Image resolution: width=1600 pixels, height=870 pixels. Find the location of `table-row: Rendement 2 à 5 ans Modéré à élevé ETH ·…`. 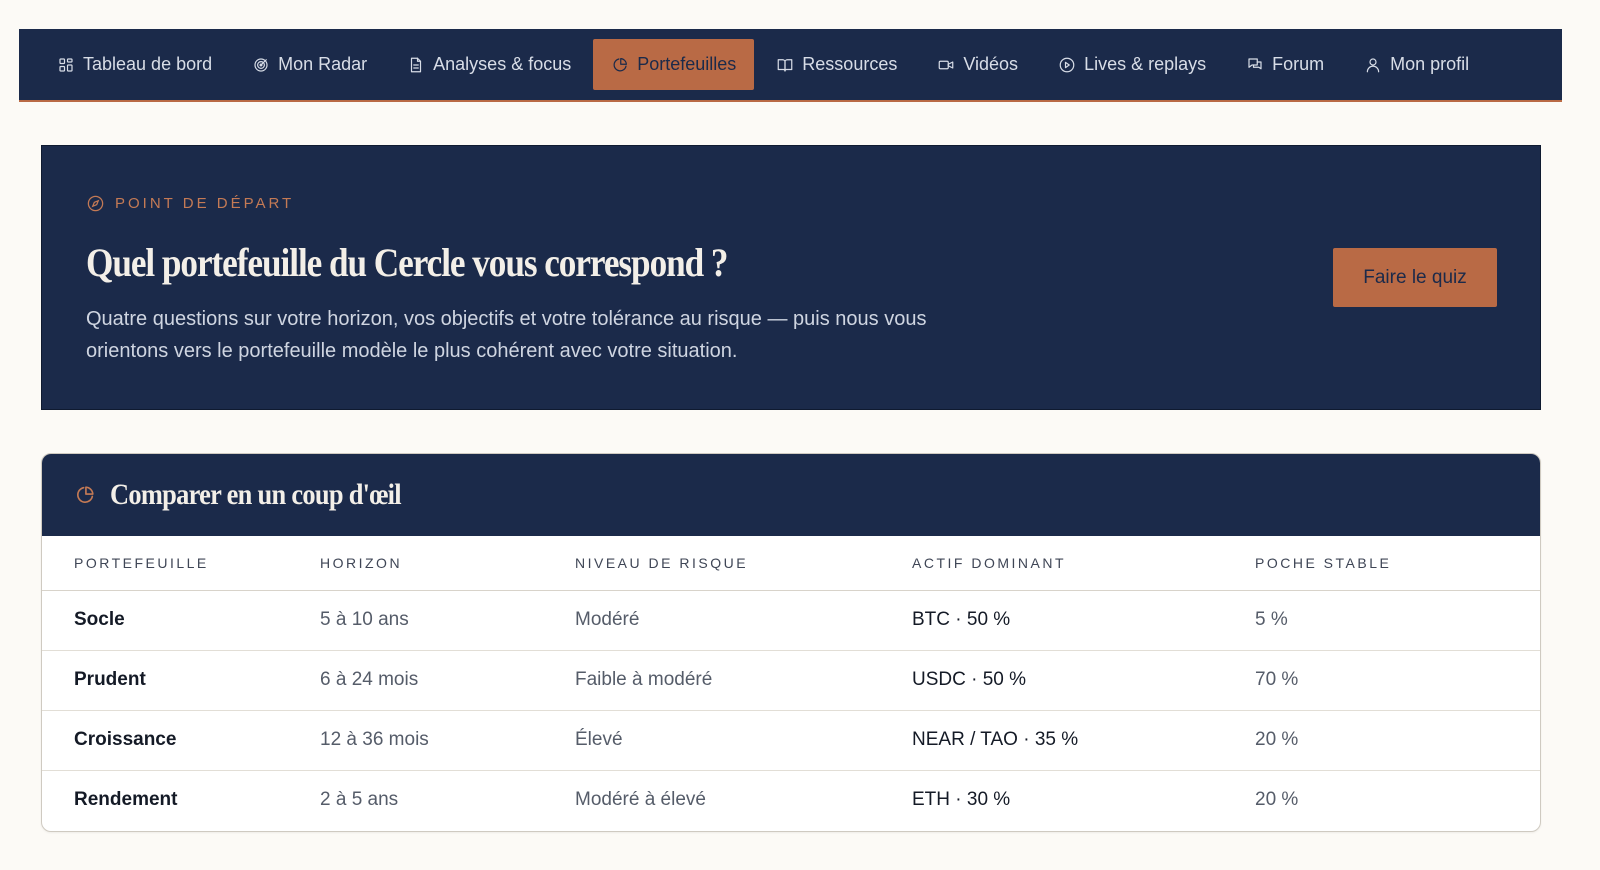

table-row: Rendement 2 à 5 ans Modéré à élevé ETH ·… is located at coordinates (791, 800).